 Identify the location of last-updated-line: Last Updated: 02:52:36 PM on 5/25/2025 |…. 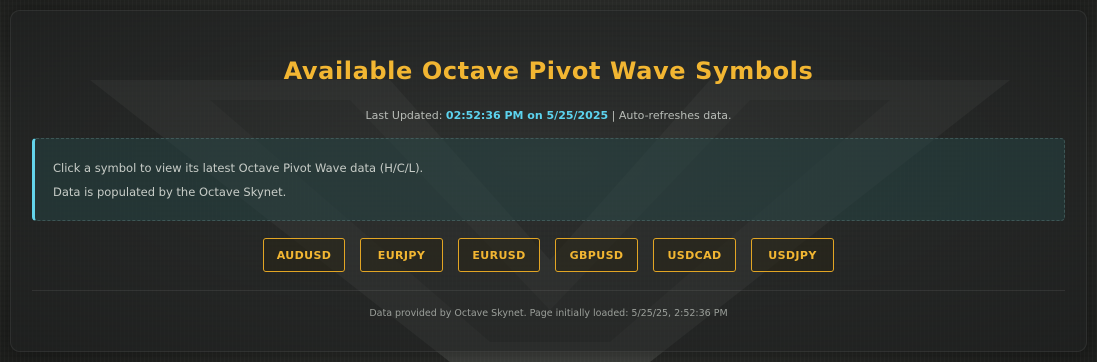
(548, 115).